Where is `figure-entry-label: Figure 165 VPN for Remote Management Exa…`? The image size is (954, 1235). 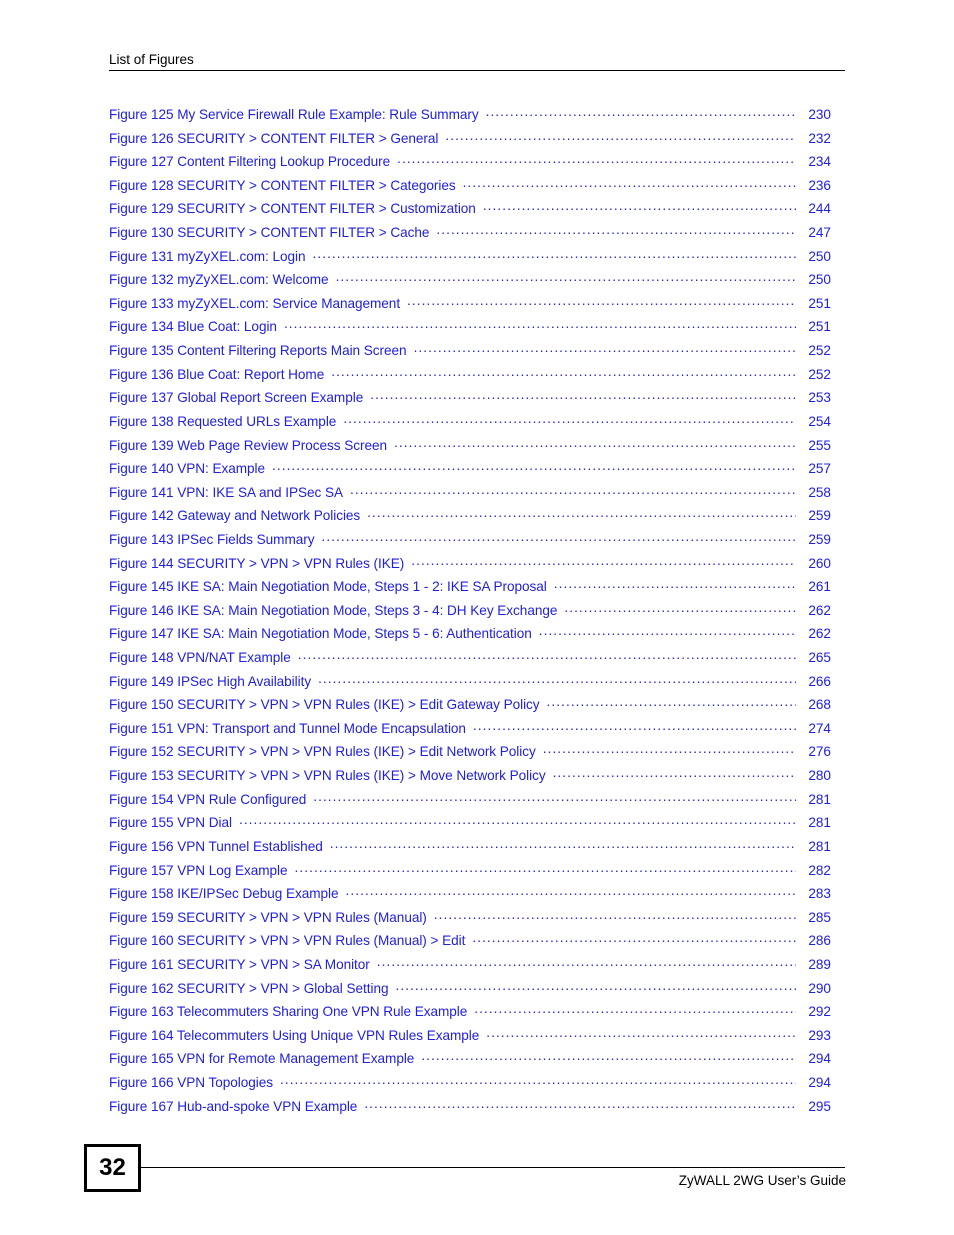 figure-entry-label: Figure 165 VPN for Remote Management Exa… is located at coordinates (262, 1059).